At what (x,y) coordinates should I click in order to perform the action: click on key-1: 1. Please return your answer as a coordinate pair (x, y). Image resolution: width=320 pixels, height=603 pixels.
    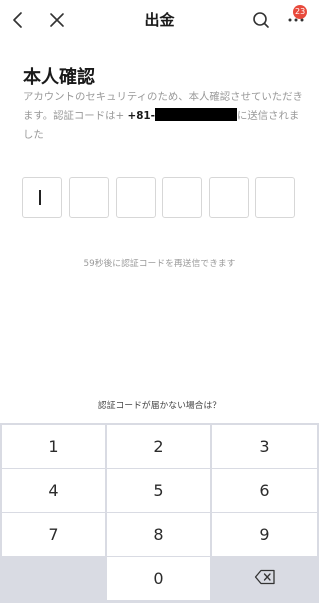
    Looking at the image, I should click on (53, 446).